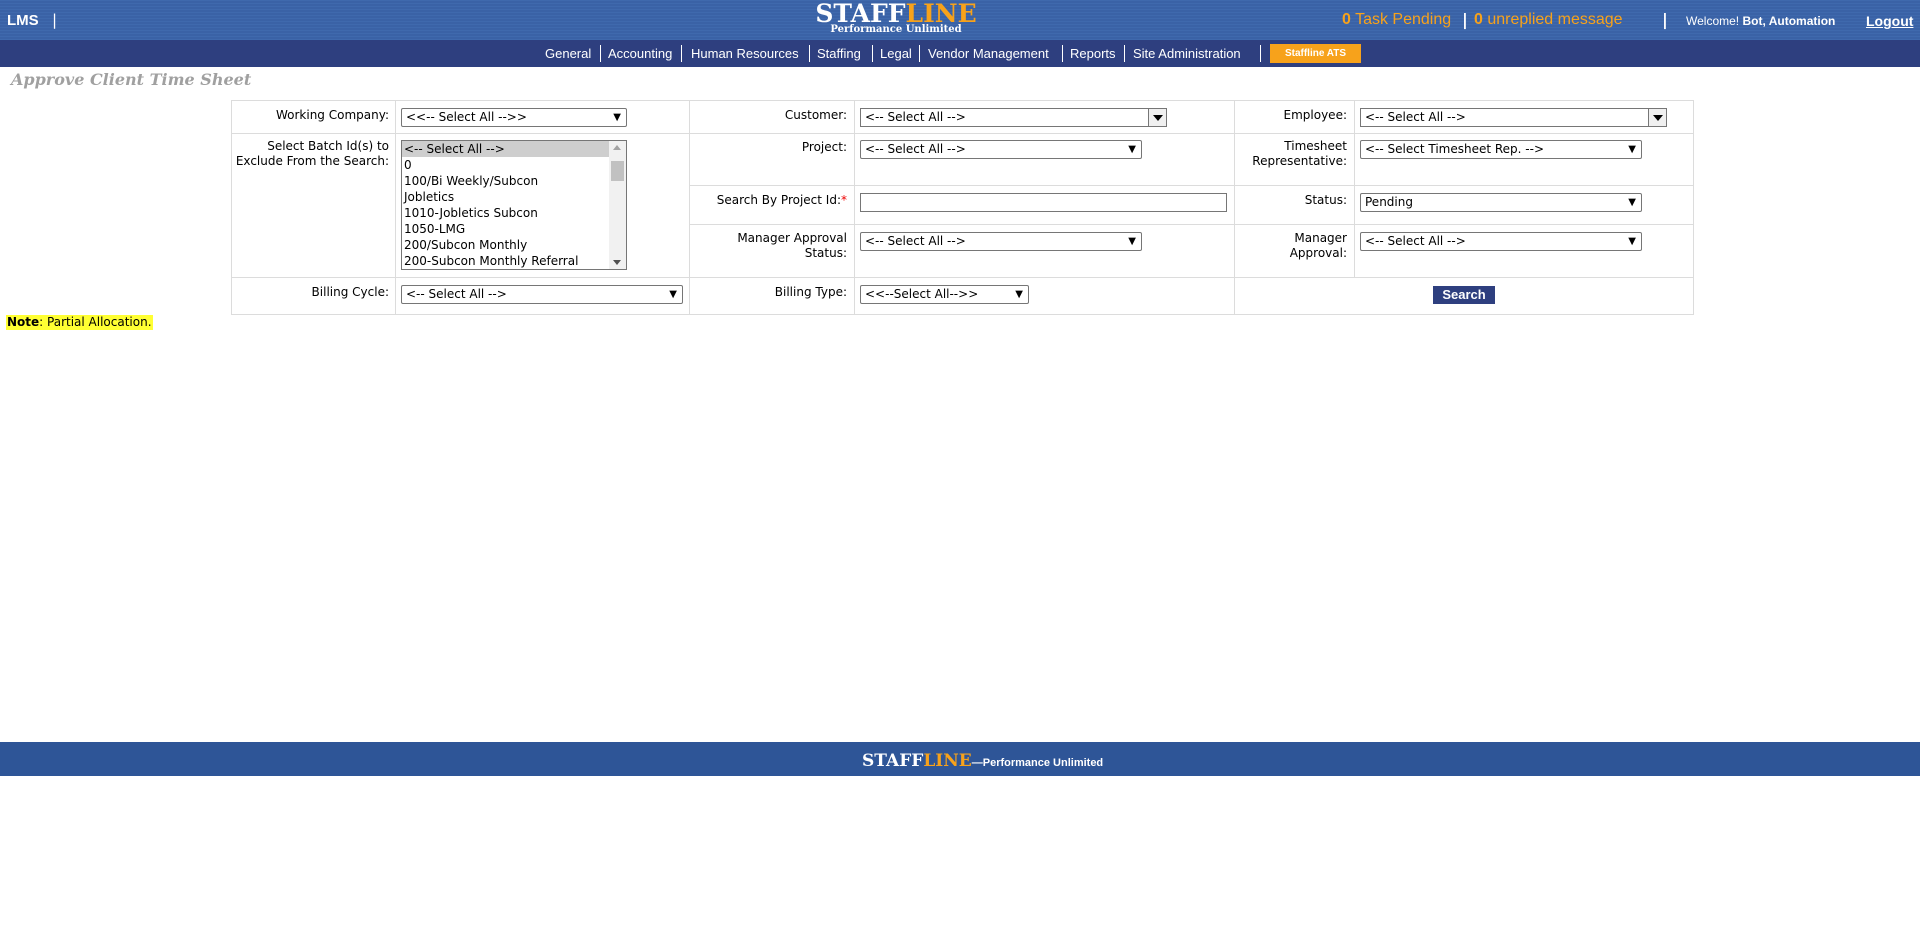  Describe the element at coordinates (1001, 241) in the screenshot. I see `manager-approval-status-select: <-- Select All --> ▼` at that location.